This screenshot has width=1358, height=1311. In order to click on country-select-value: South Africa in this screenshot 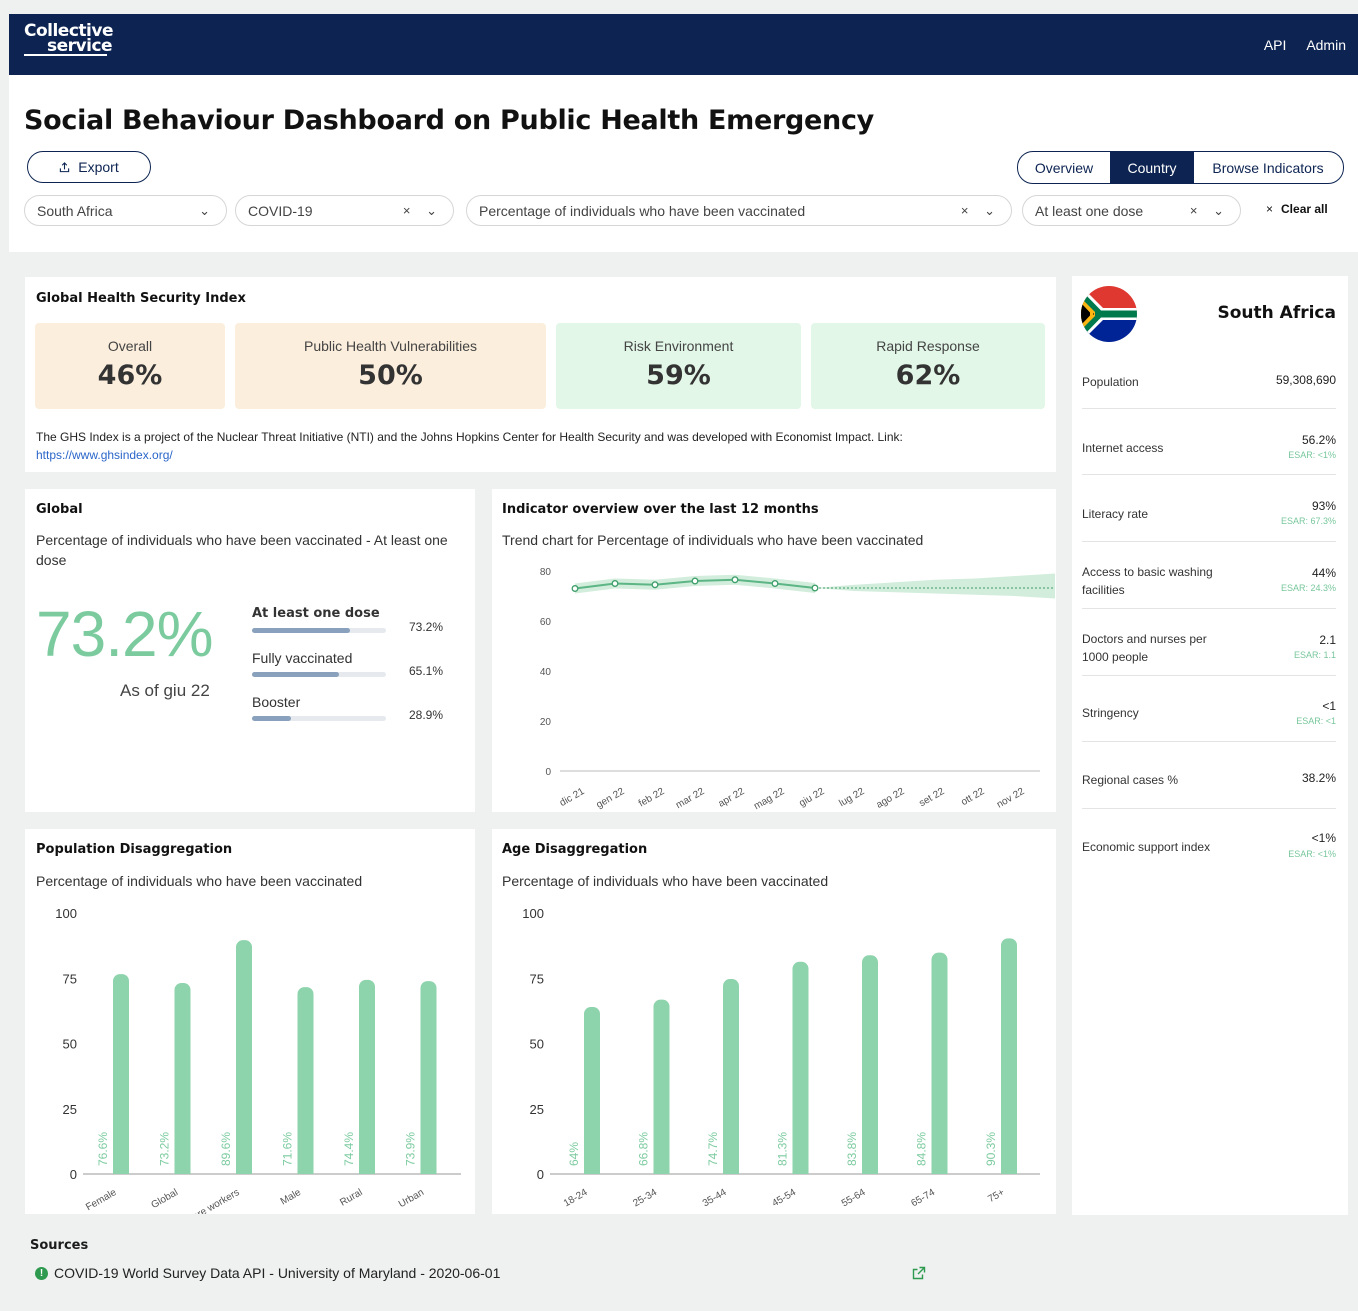, I will do `click(75, 210)`.